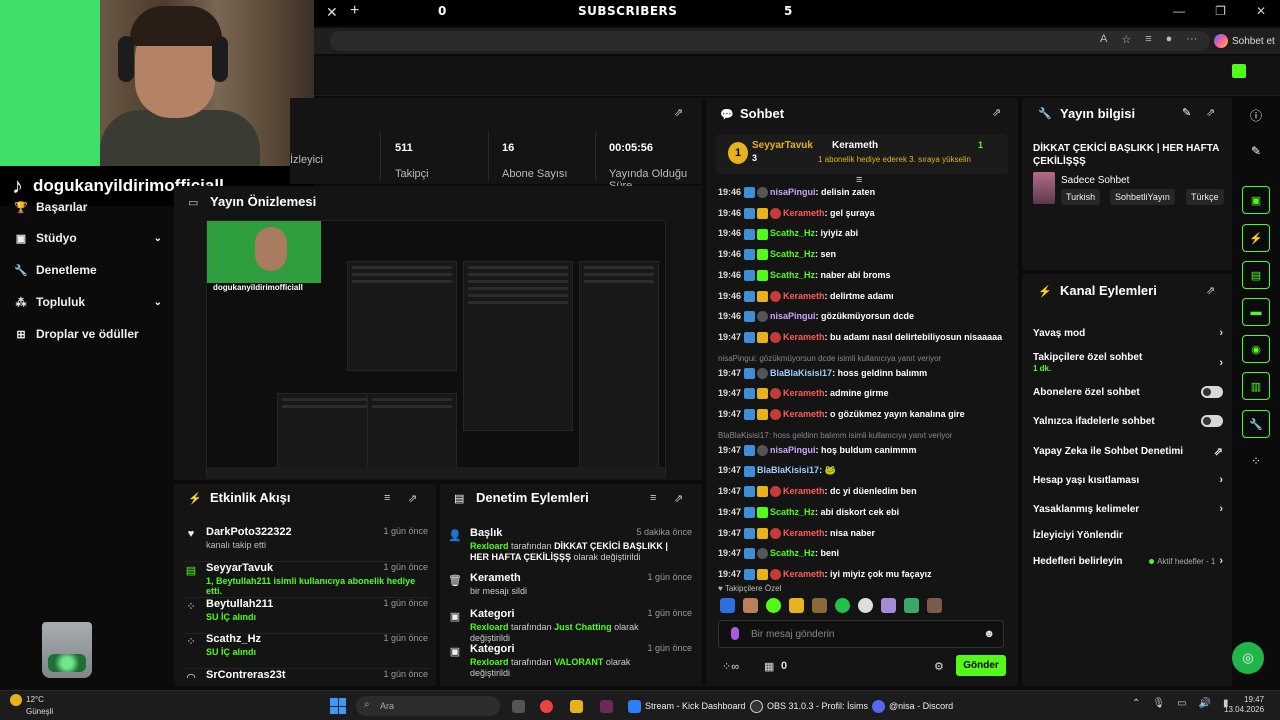 This screenshot has width=1280, height=720. I want to click on chat-message: 19:47 Kerameth: admine girme, so click(863, 394).